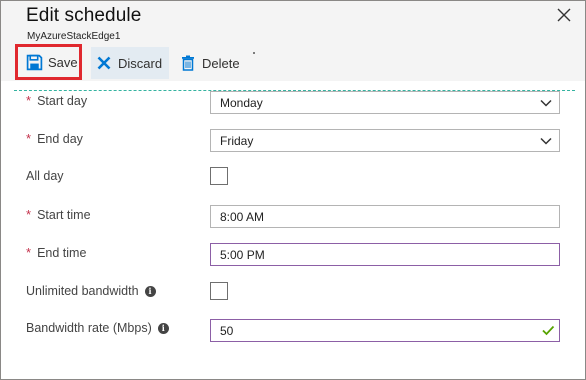 This screenshot has height=380, width=586. What do you see at coordinates (63, 62) in the screenshot?
I see `save-button-label: Save` at bounding box center [63, 62].